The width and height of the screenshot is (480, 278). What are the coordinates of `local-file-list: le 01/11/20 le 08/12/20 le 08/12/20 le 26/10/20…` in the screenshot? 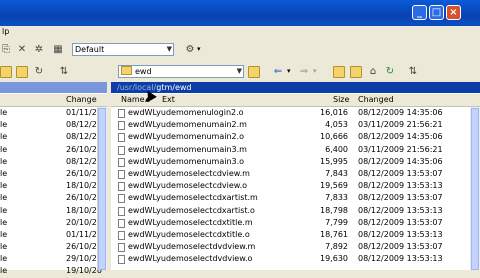 It's located at (51, 192).